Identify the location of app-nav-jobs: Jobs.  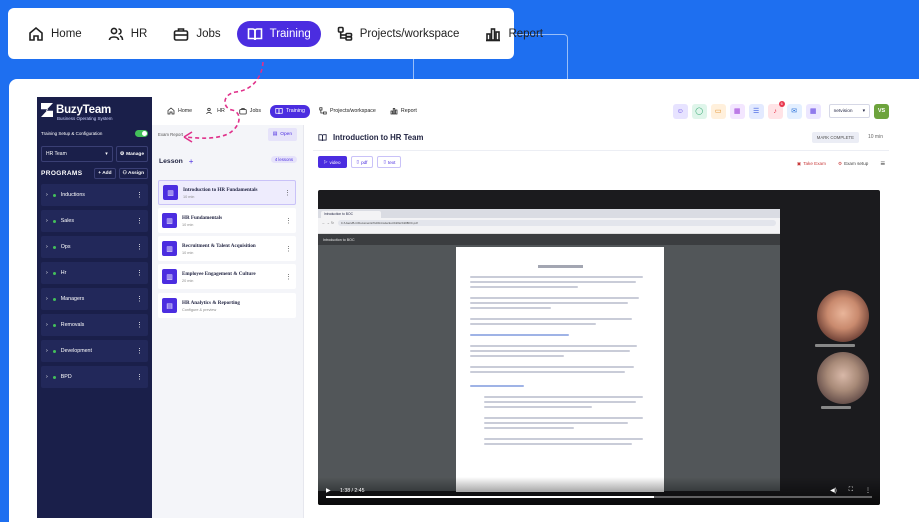
(250, 111).